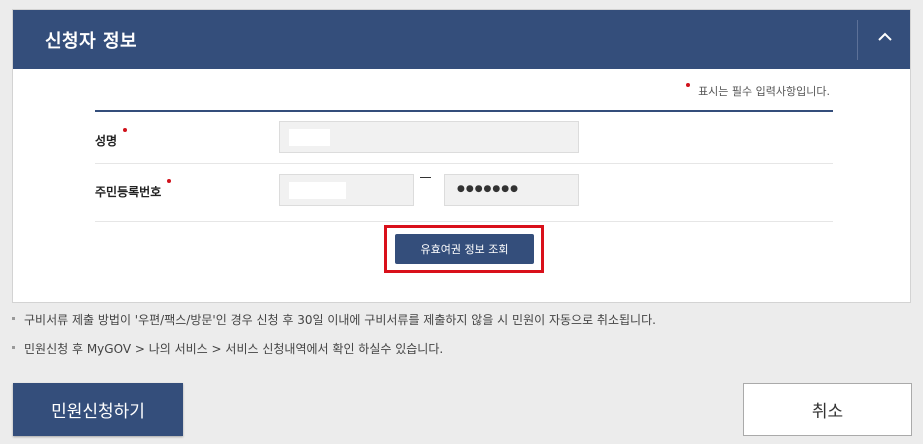 Image resolution: width=923 pixels, height=444 pixels. I want to click on name-field, so click(429, 137).